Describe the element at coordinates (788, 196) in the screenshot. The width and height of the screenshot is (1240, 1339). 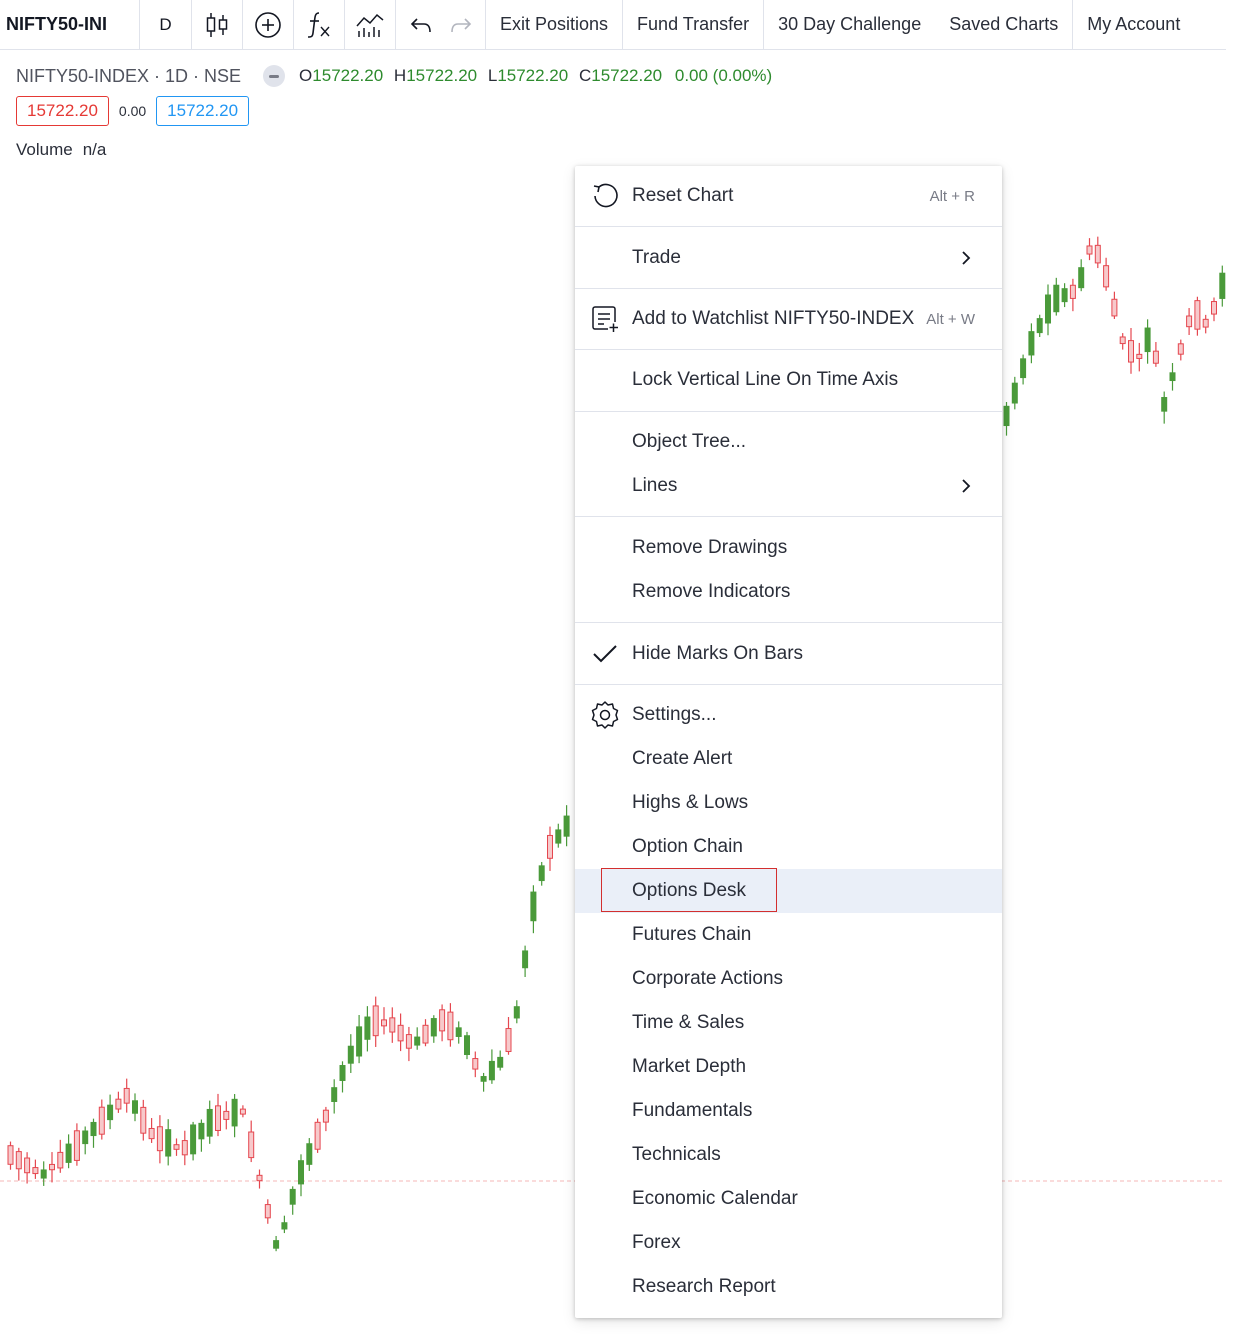
I see `menu-item-reset-chart: Reset Chart Alt + R` at that location.